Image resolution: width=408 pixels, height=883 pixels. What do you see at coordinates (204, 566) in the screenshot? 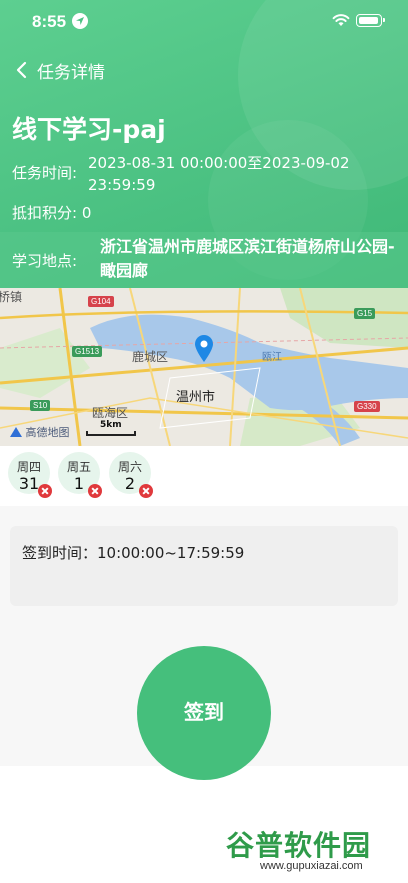
I see `checkin-time-card: 签到时间：10:00:00~17:59:59` at bounding box center [204, 566].